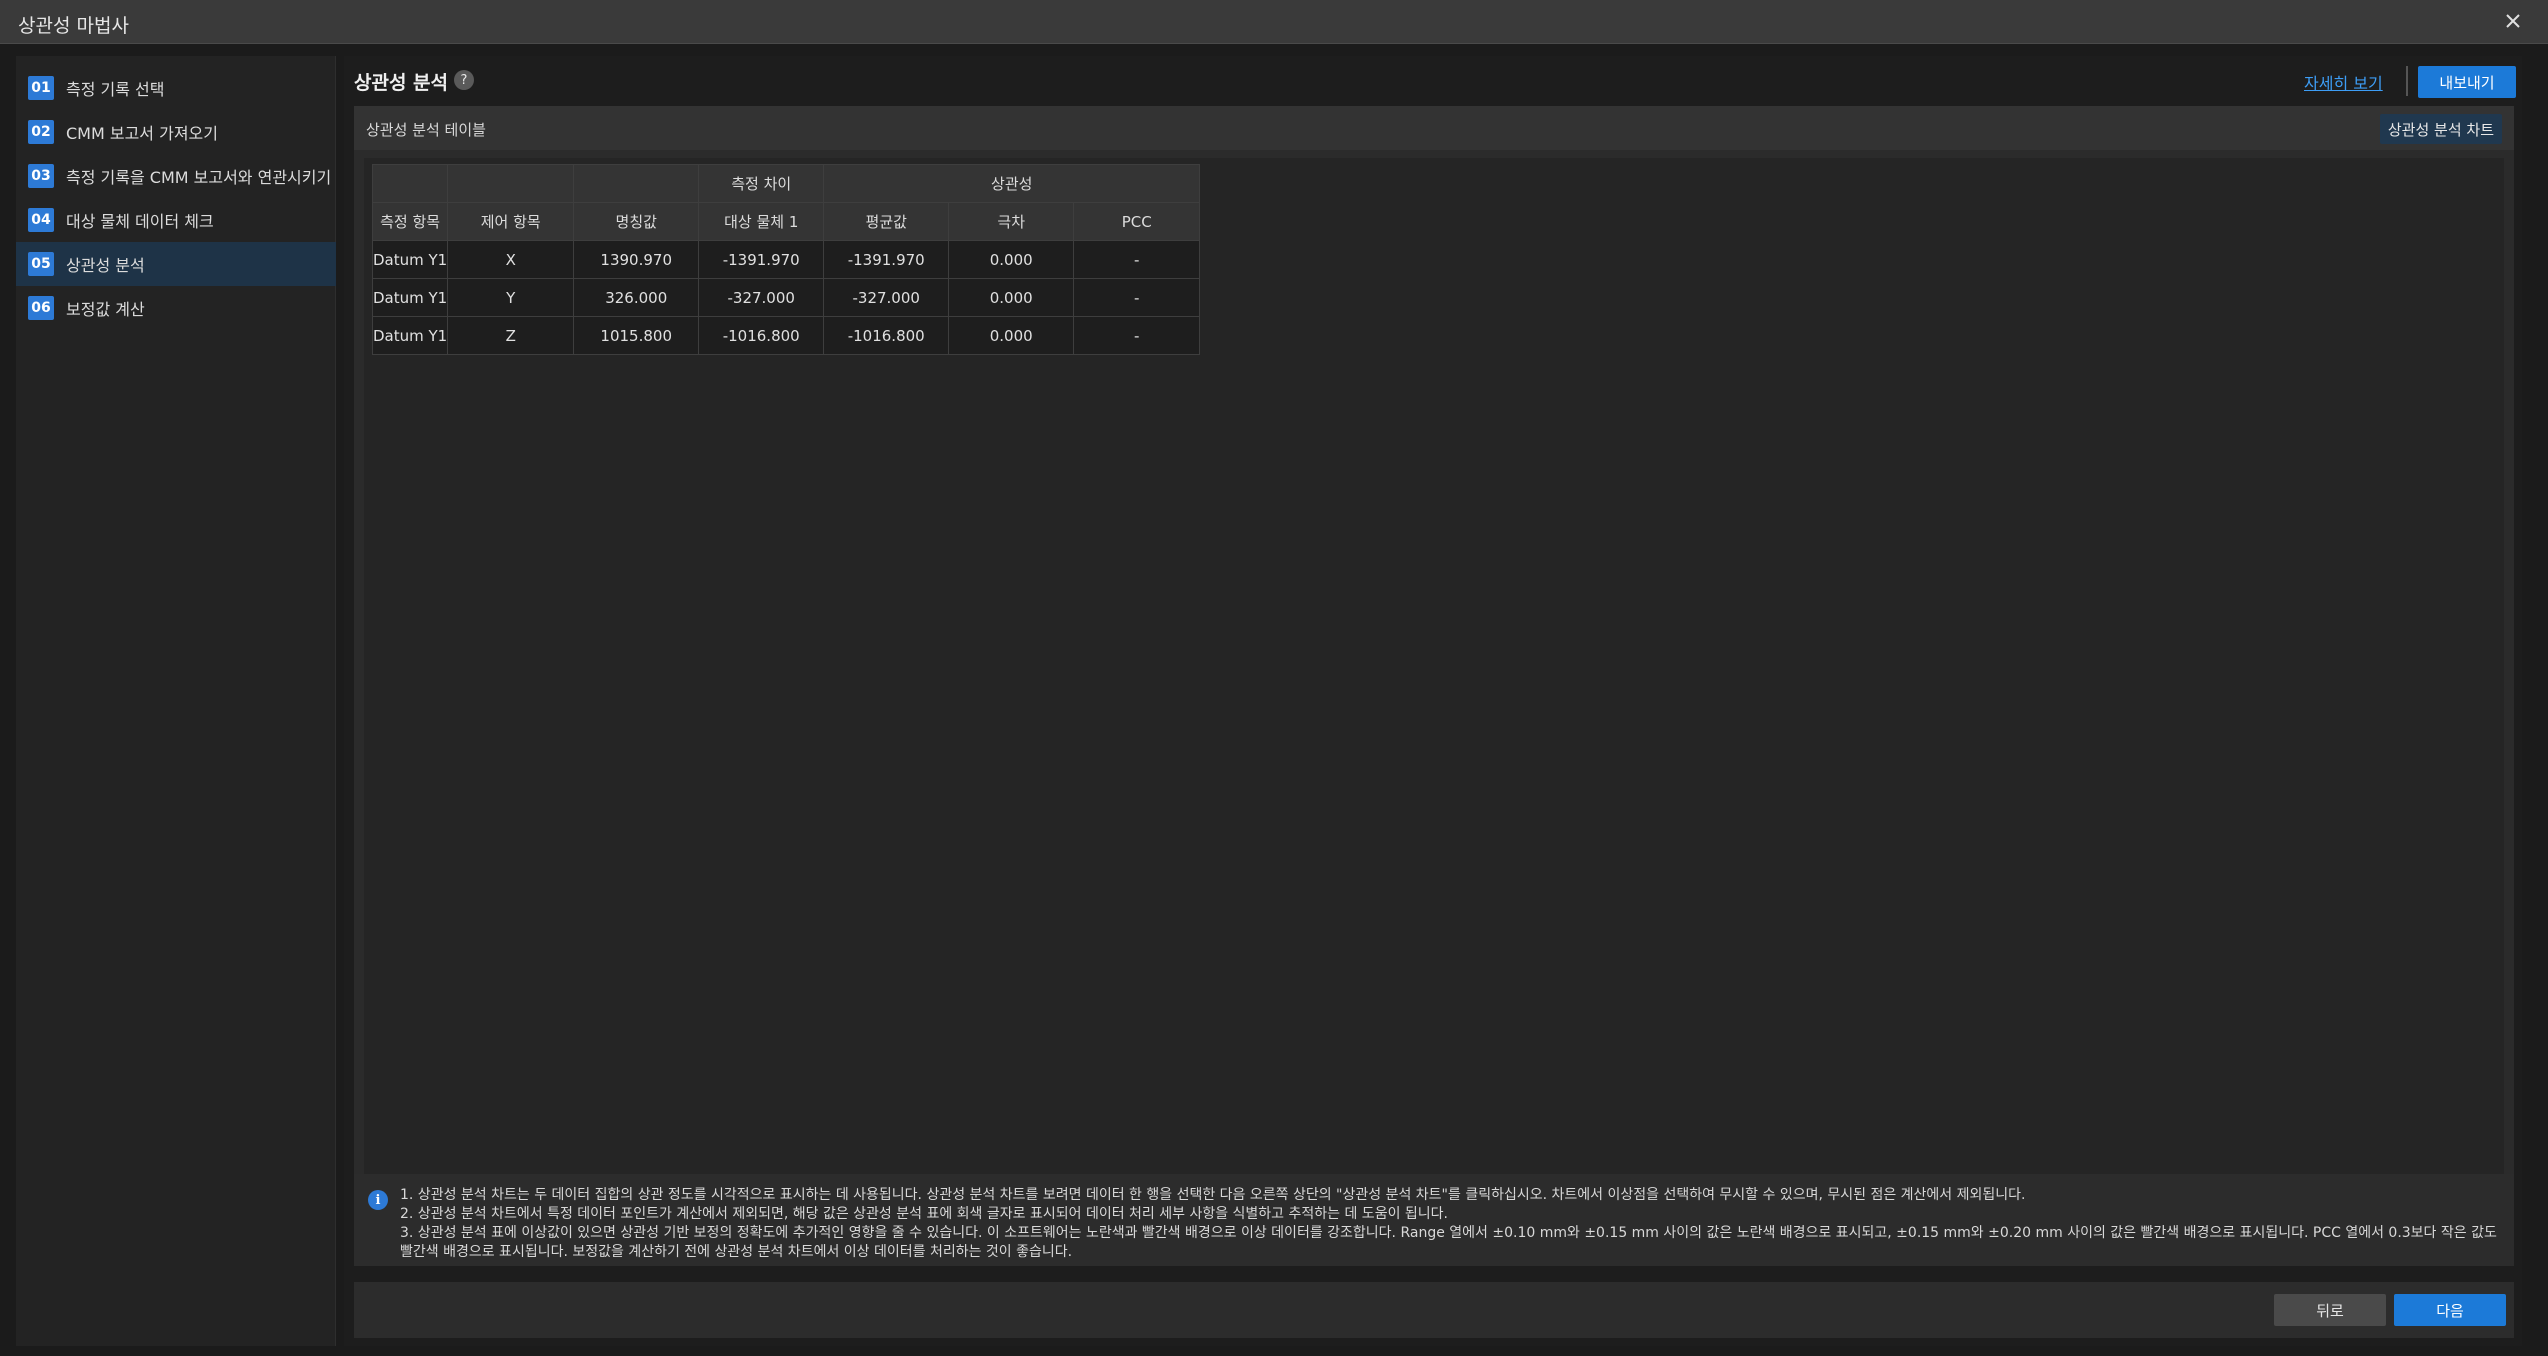  I want to click on table-cell: 1015.800, so click(636, 335).